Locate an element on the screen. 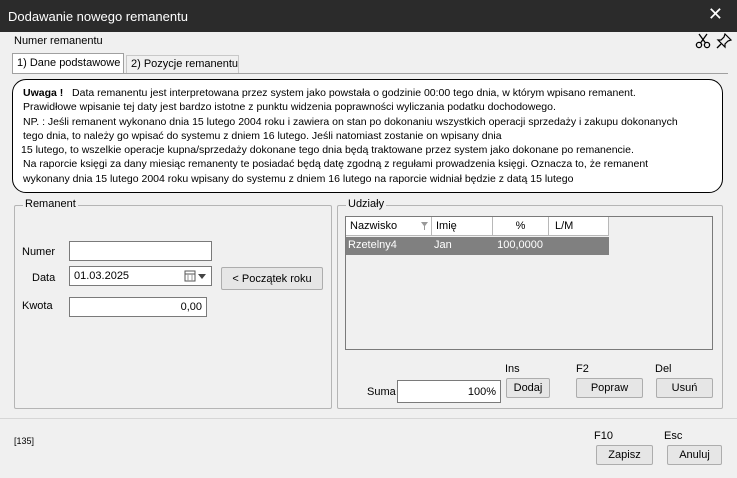 This screenshot has height=478, width=737. delete-button: Usuń is located at coordinates (684, 388).